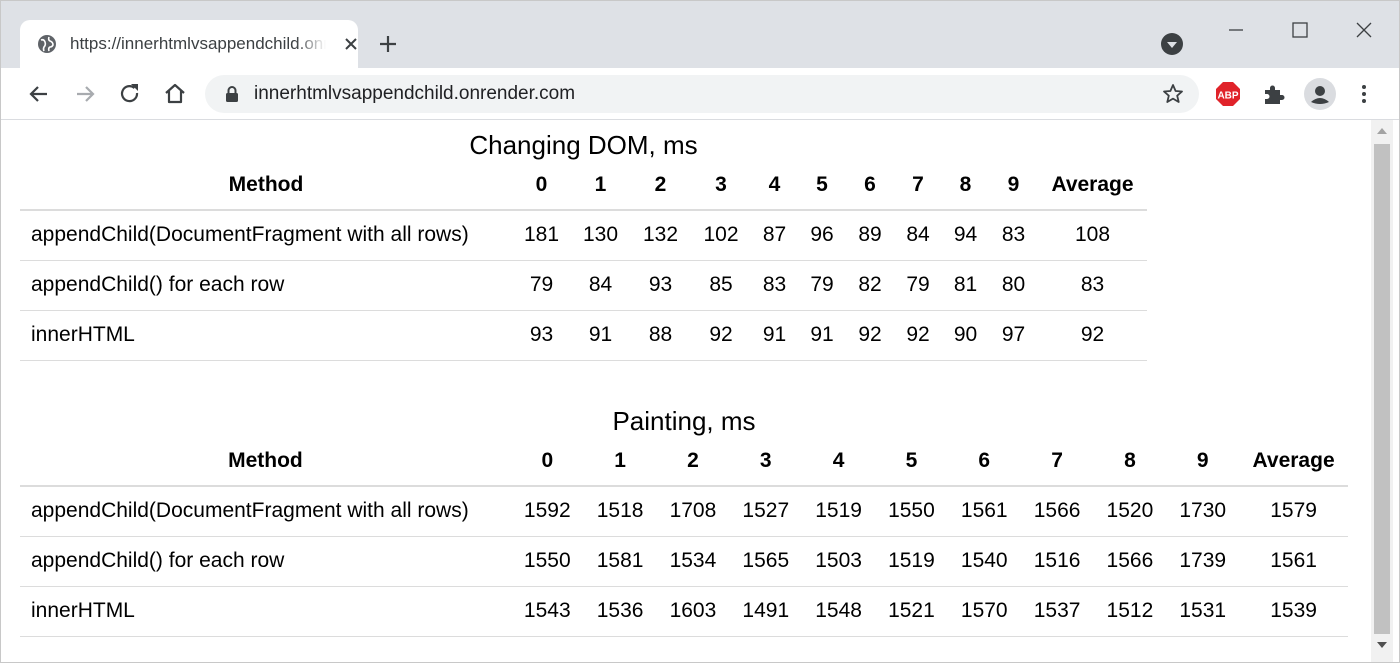 This screenshot has height=663, width=1400. I want to click on value-cell: 1579, so click(1293, 510).